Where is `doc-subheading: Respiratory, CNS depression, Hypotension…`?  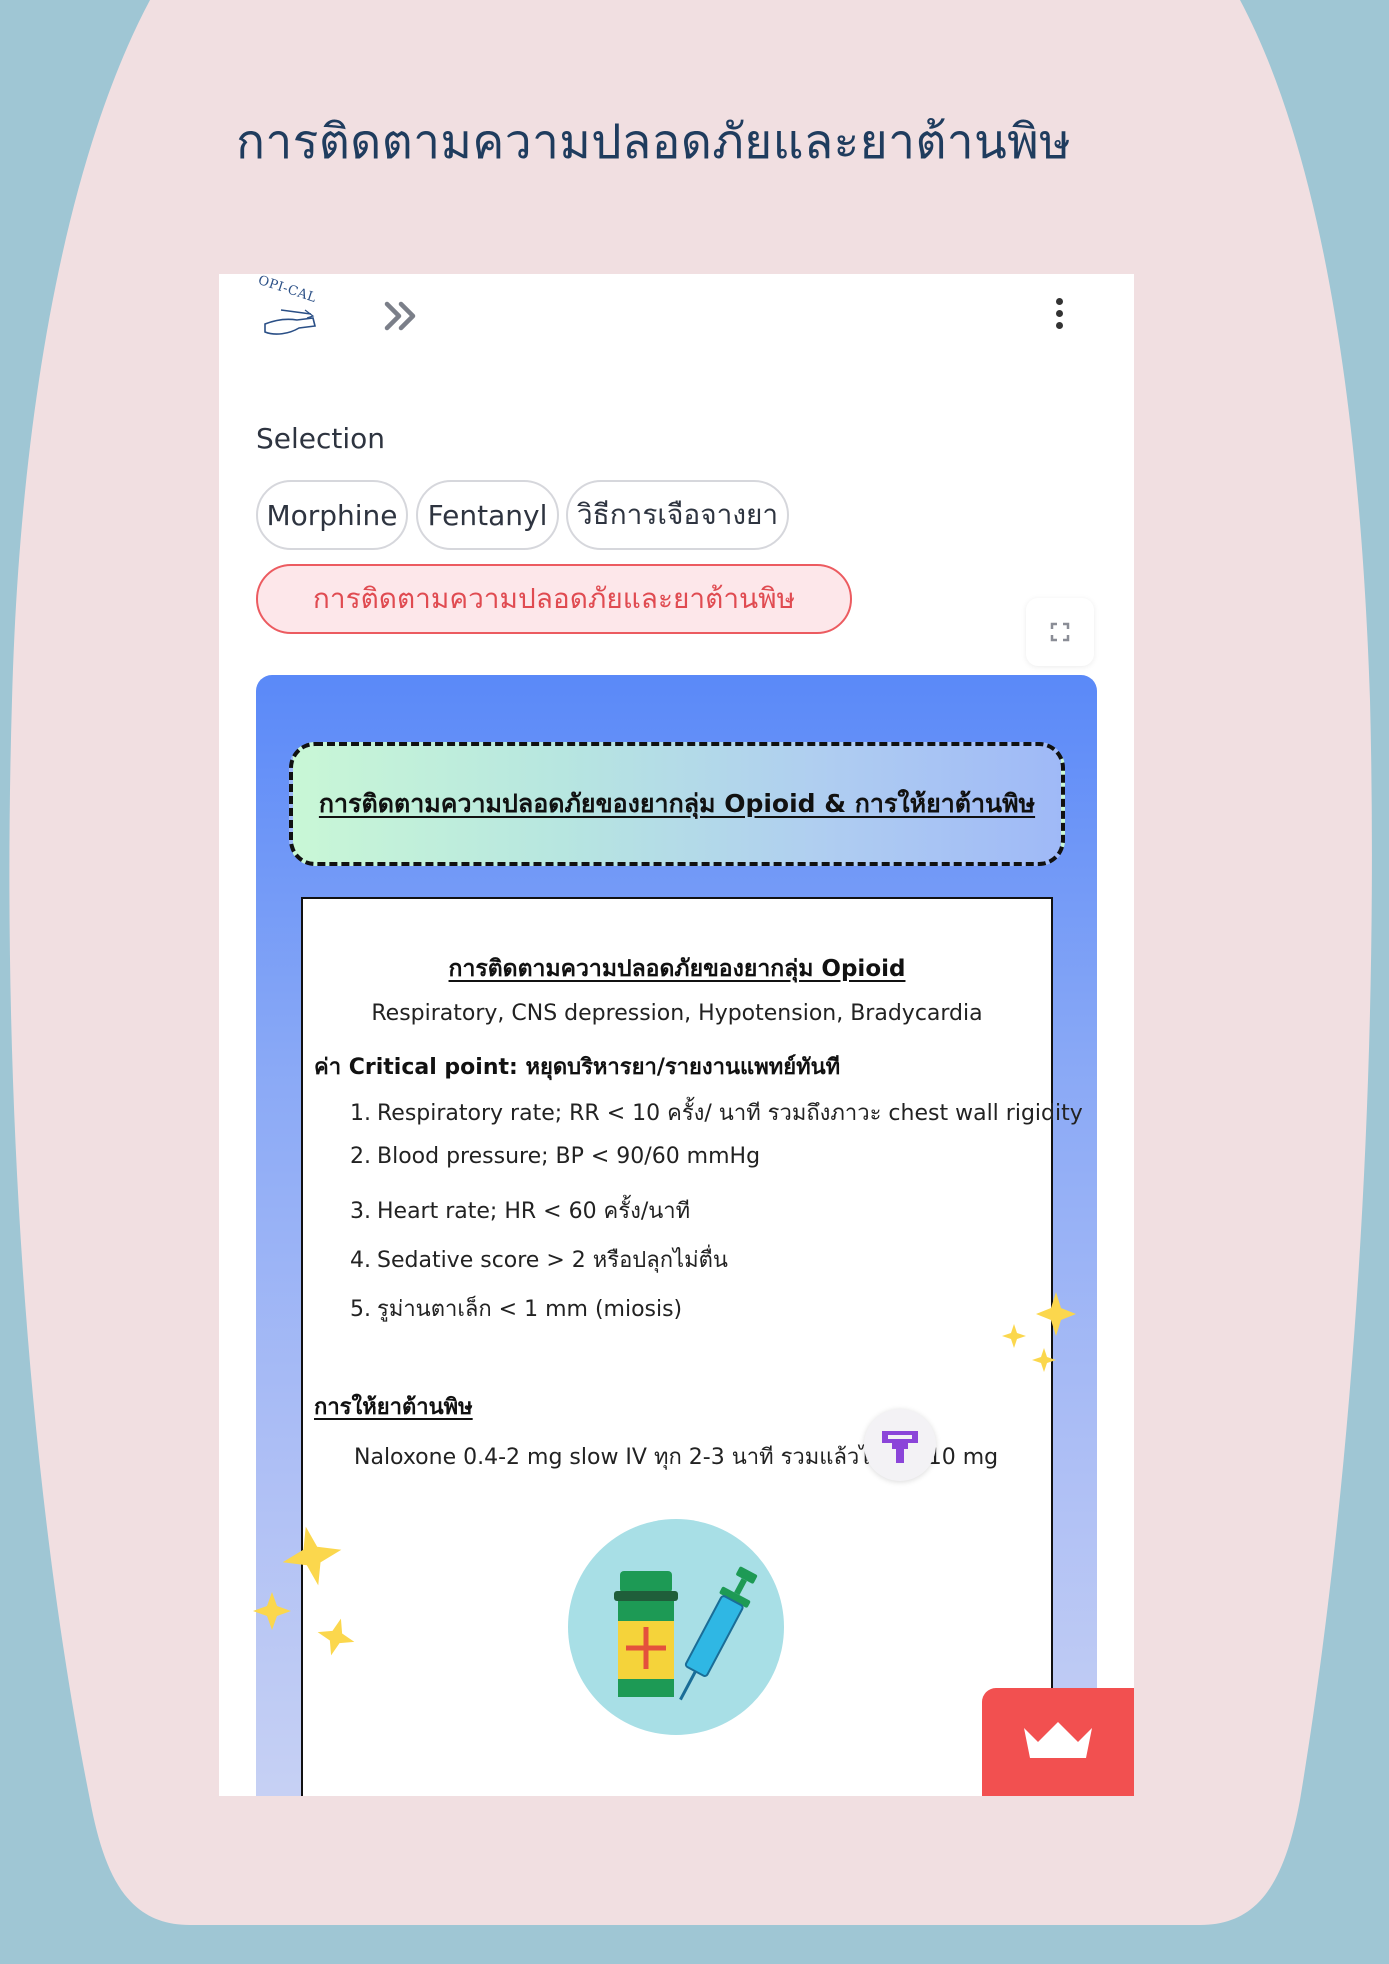
doc-subheading: Respiratory, CNS depression, Hypotension… is located at coordinates (677, 1013).